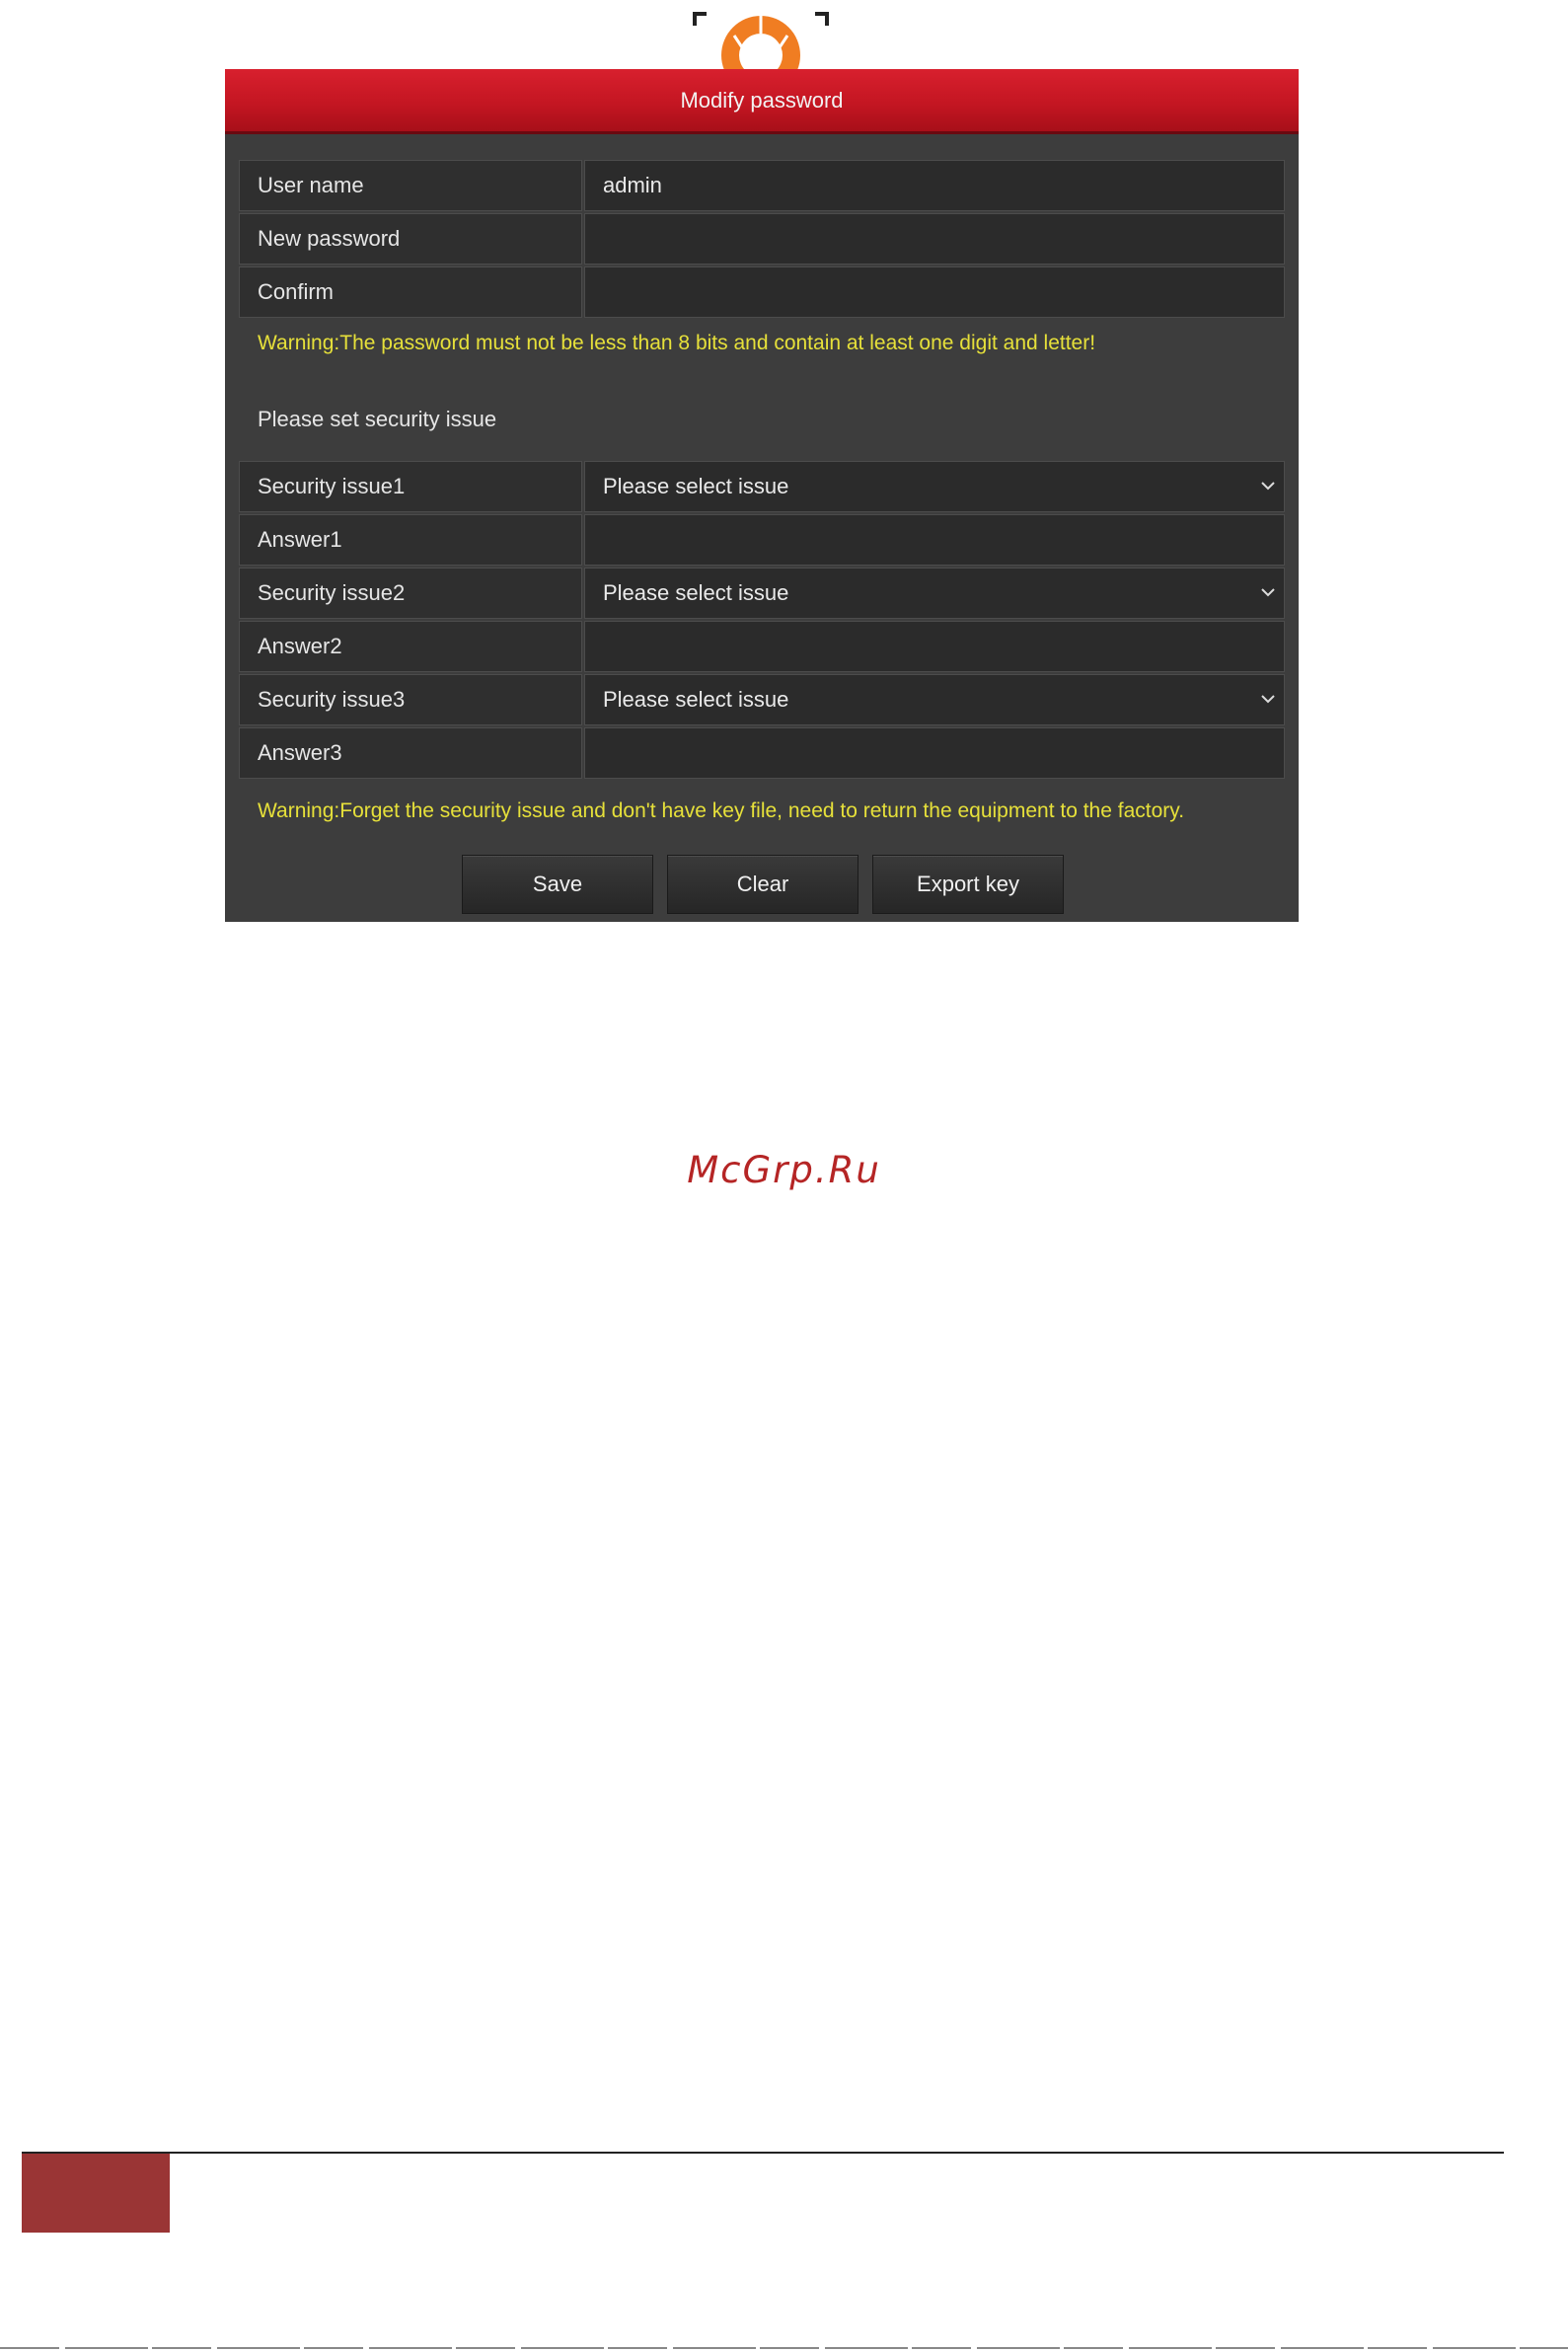 The image size is (1568, 2352). I want to click on export-key-button: Export key, so click(968, 884).